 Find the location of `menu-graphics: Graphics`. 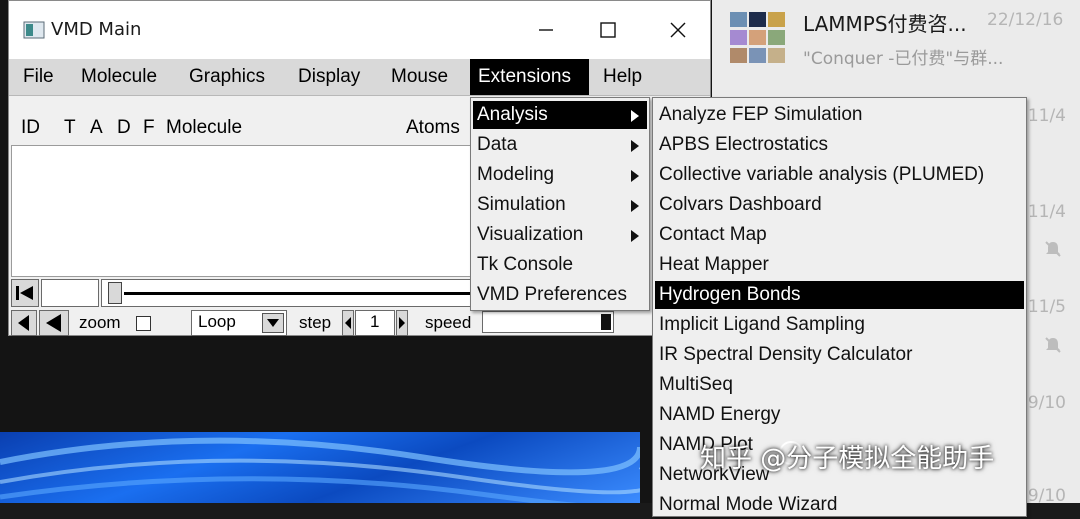

menu-graphics: Graphics is located at coordinates (227, 77).